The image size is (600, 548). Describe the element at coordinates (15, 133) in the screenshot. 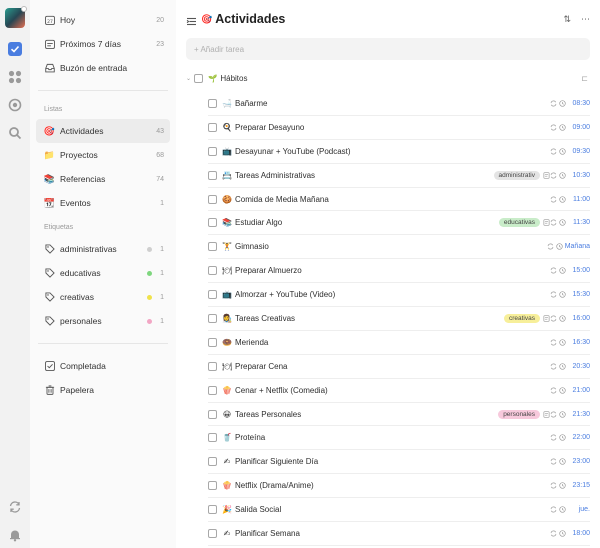

I see `search-icon` at that location.